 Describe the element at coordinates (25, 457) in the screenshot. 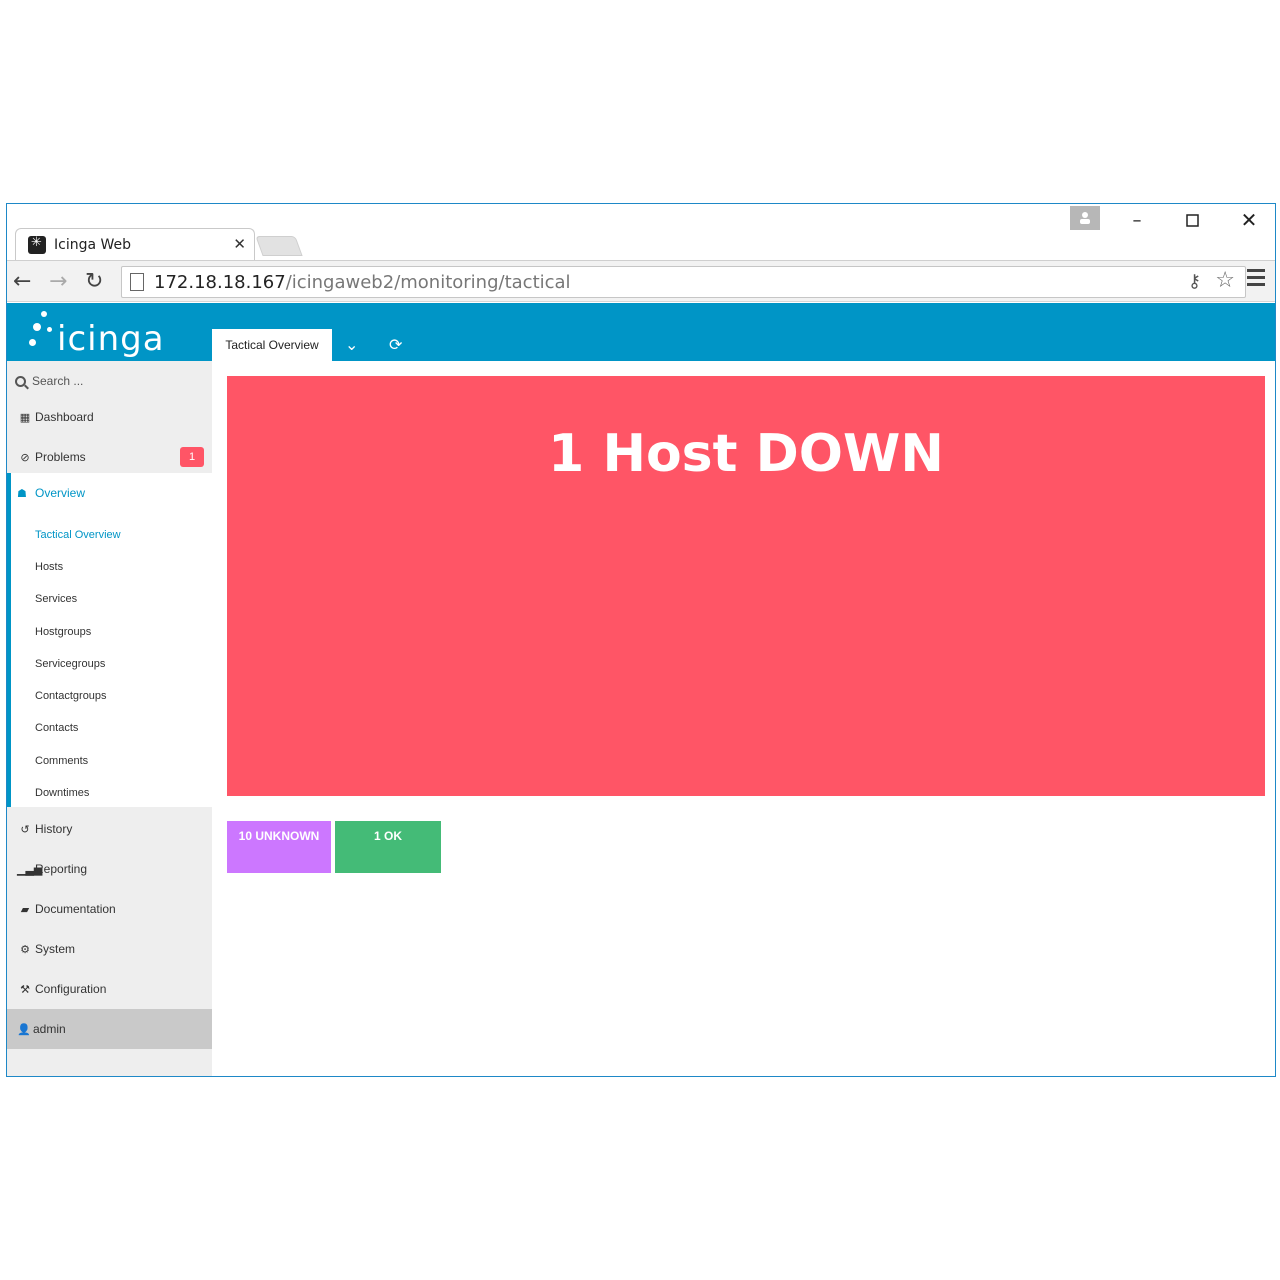

I see `problems-icon: ⊘` at that location.